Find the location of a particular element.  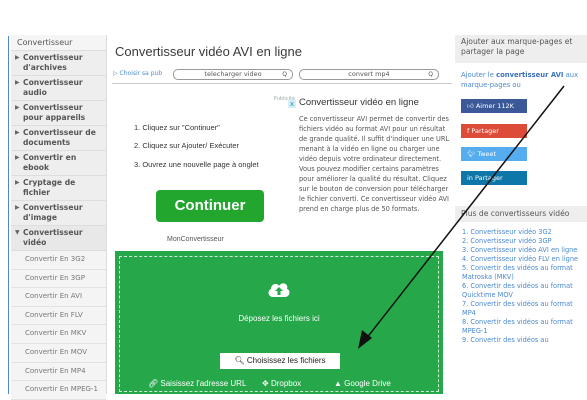

page-title: Convertisseur vidéo AVI en ligne is located at coordinates (208, 51).